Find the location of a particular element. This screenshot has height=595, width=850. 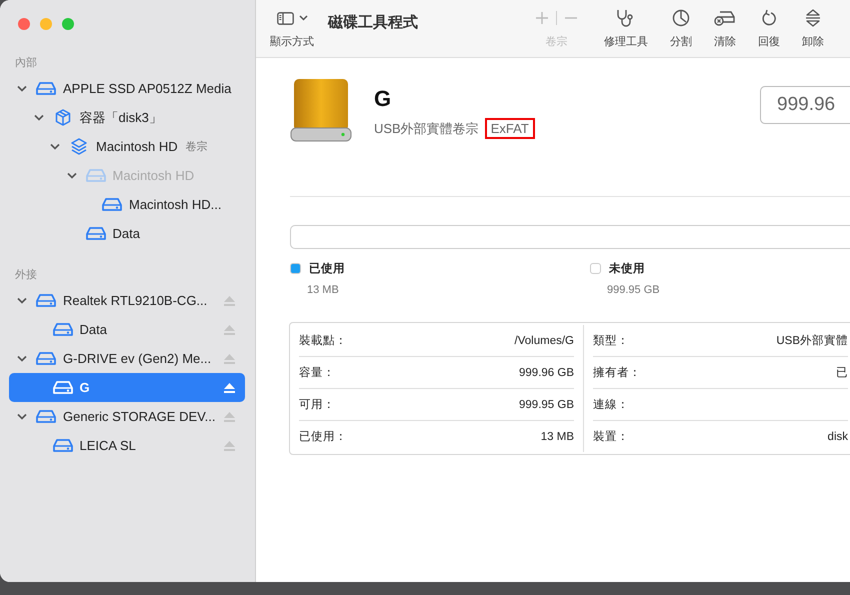

sidebar-item: G is located at coordinates (127, 387).